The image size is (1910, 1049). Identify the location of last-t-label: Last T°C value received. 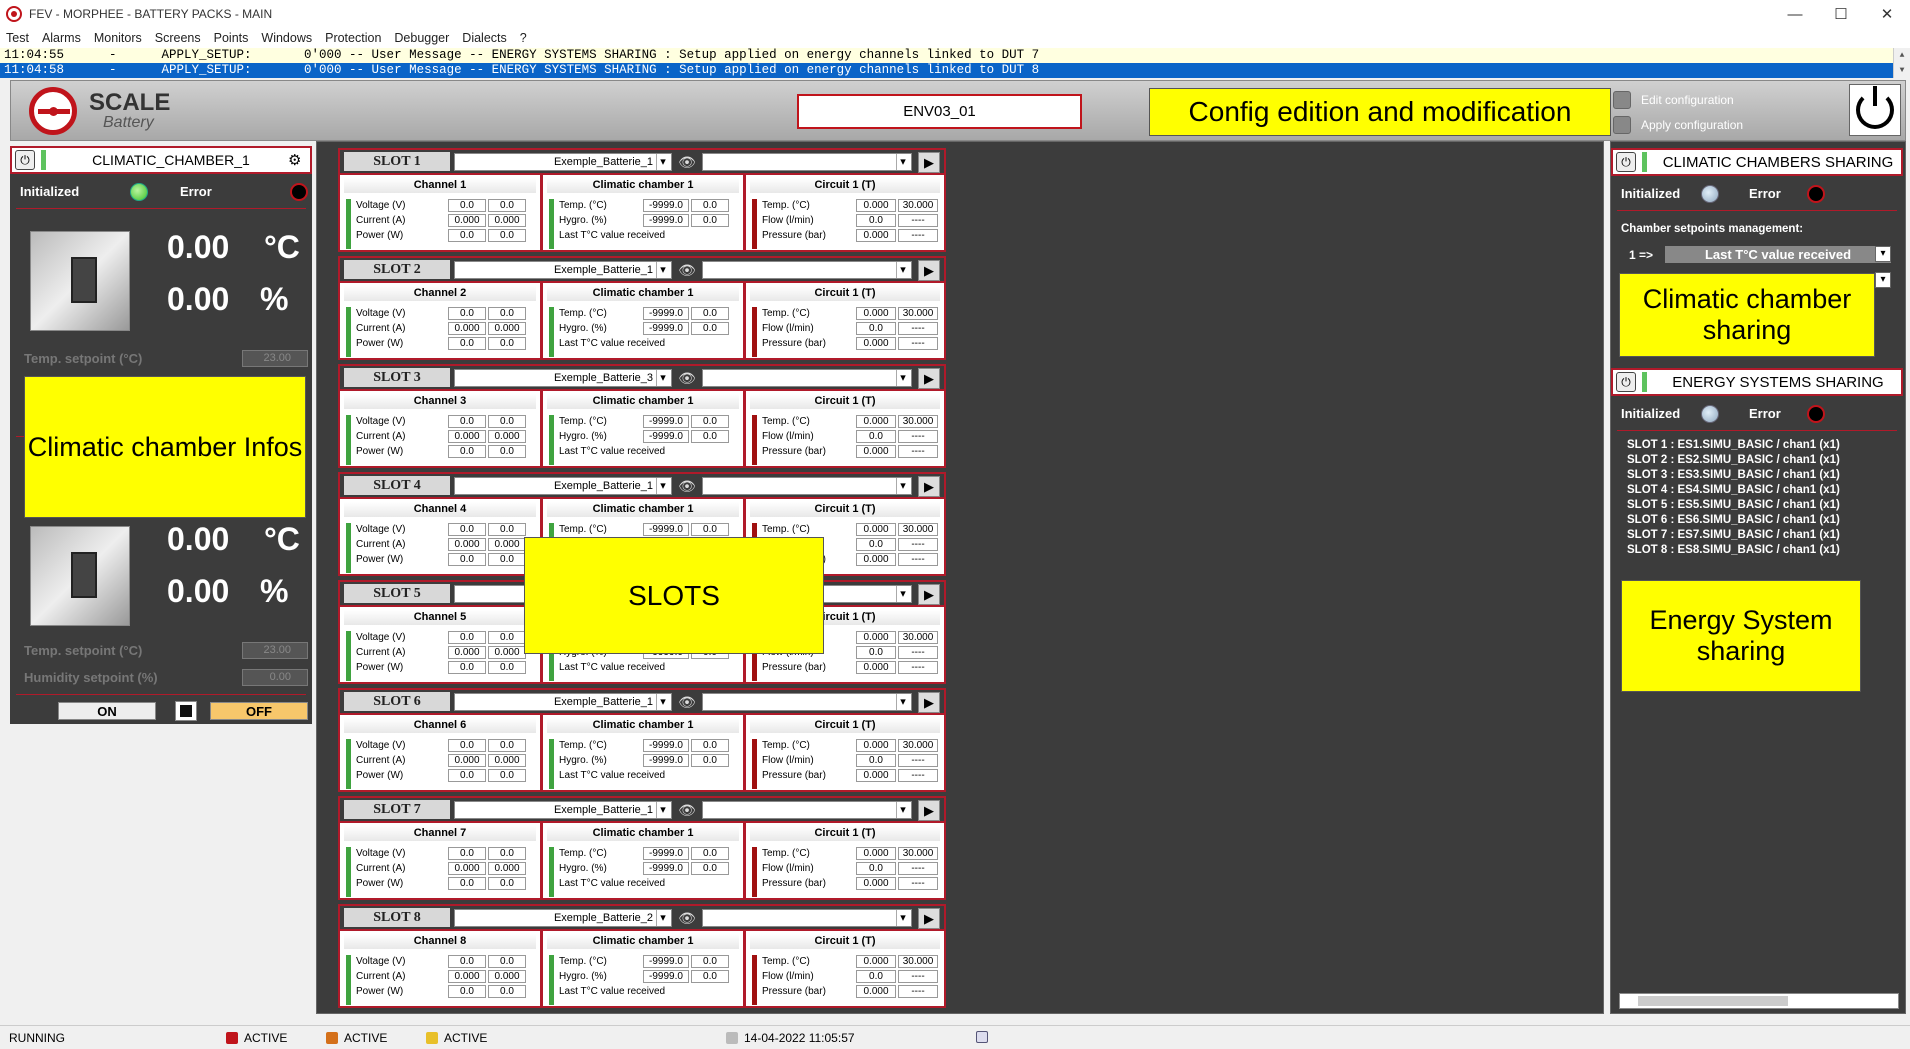
(612, 451).